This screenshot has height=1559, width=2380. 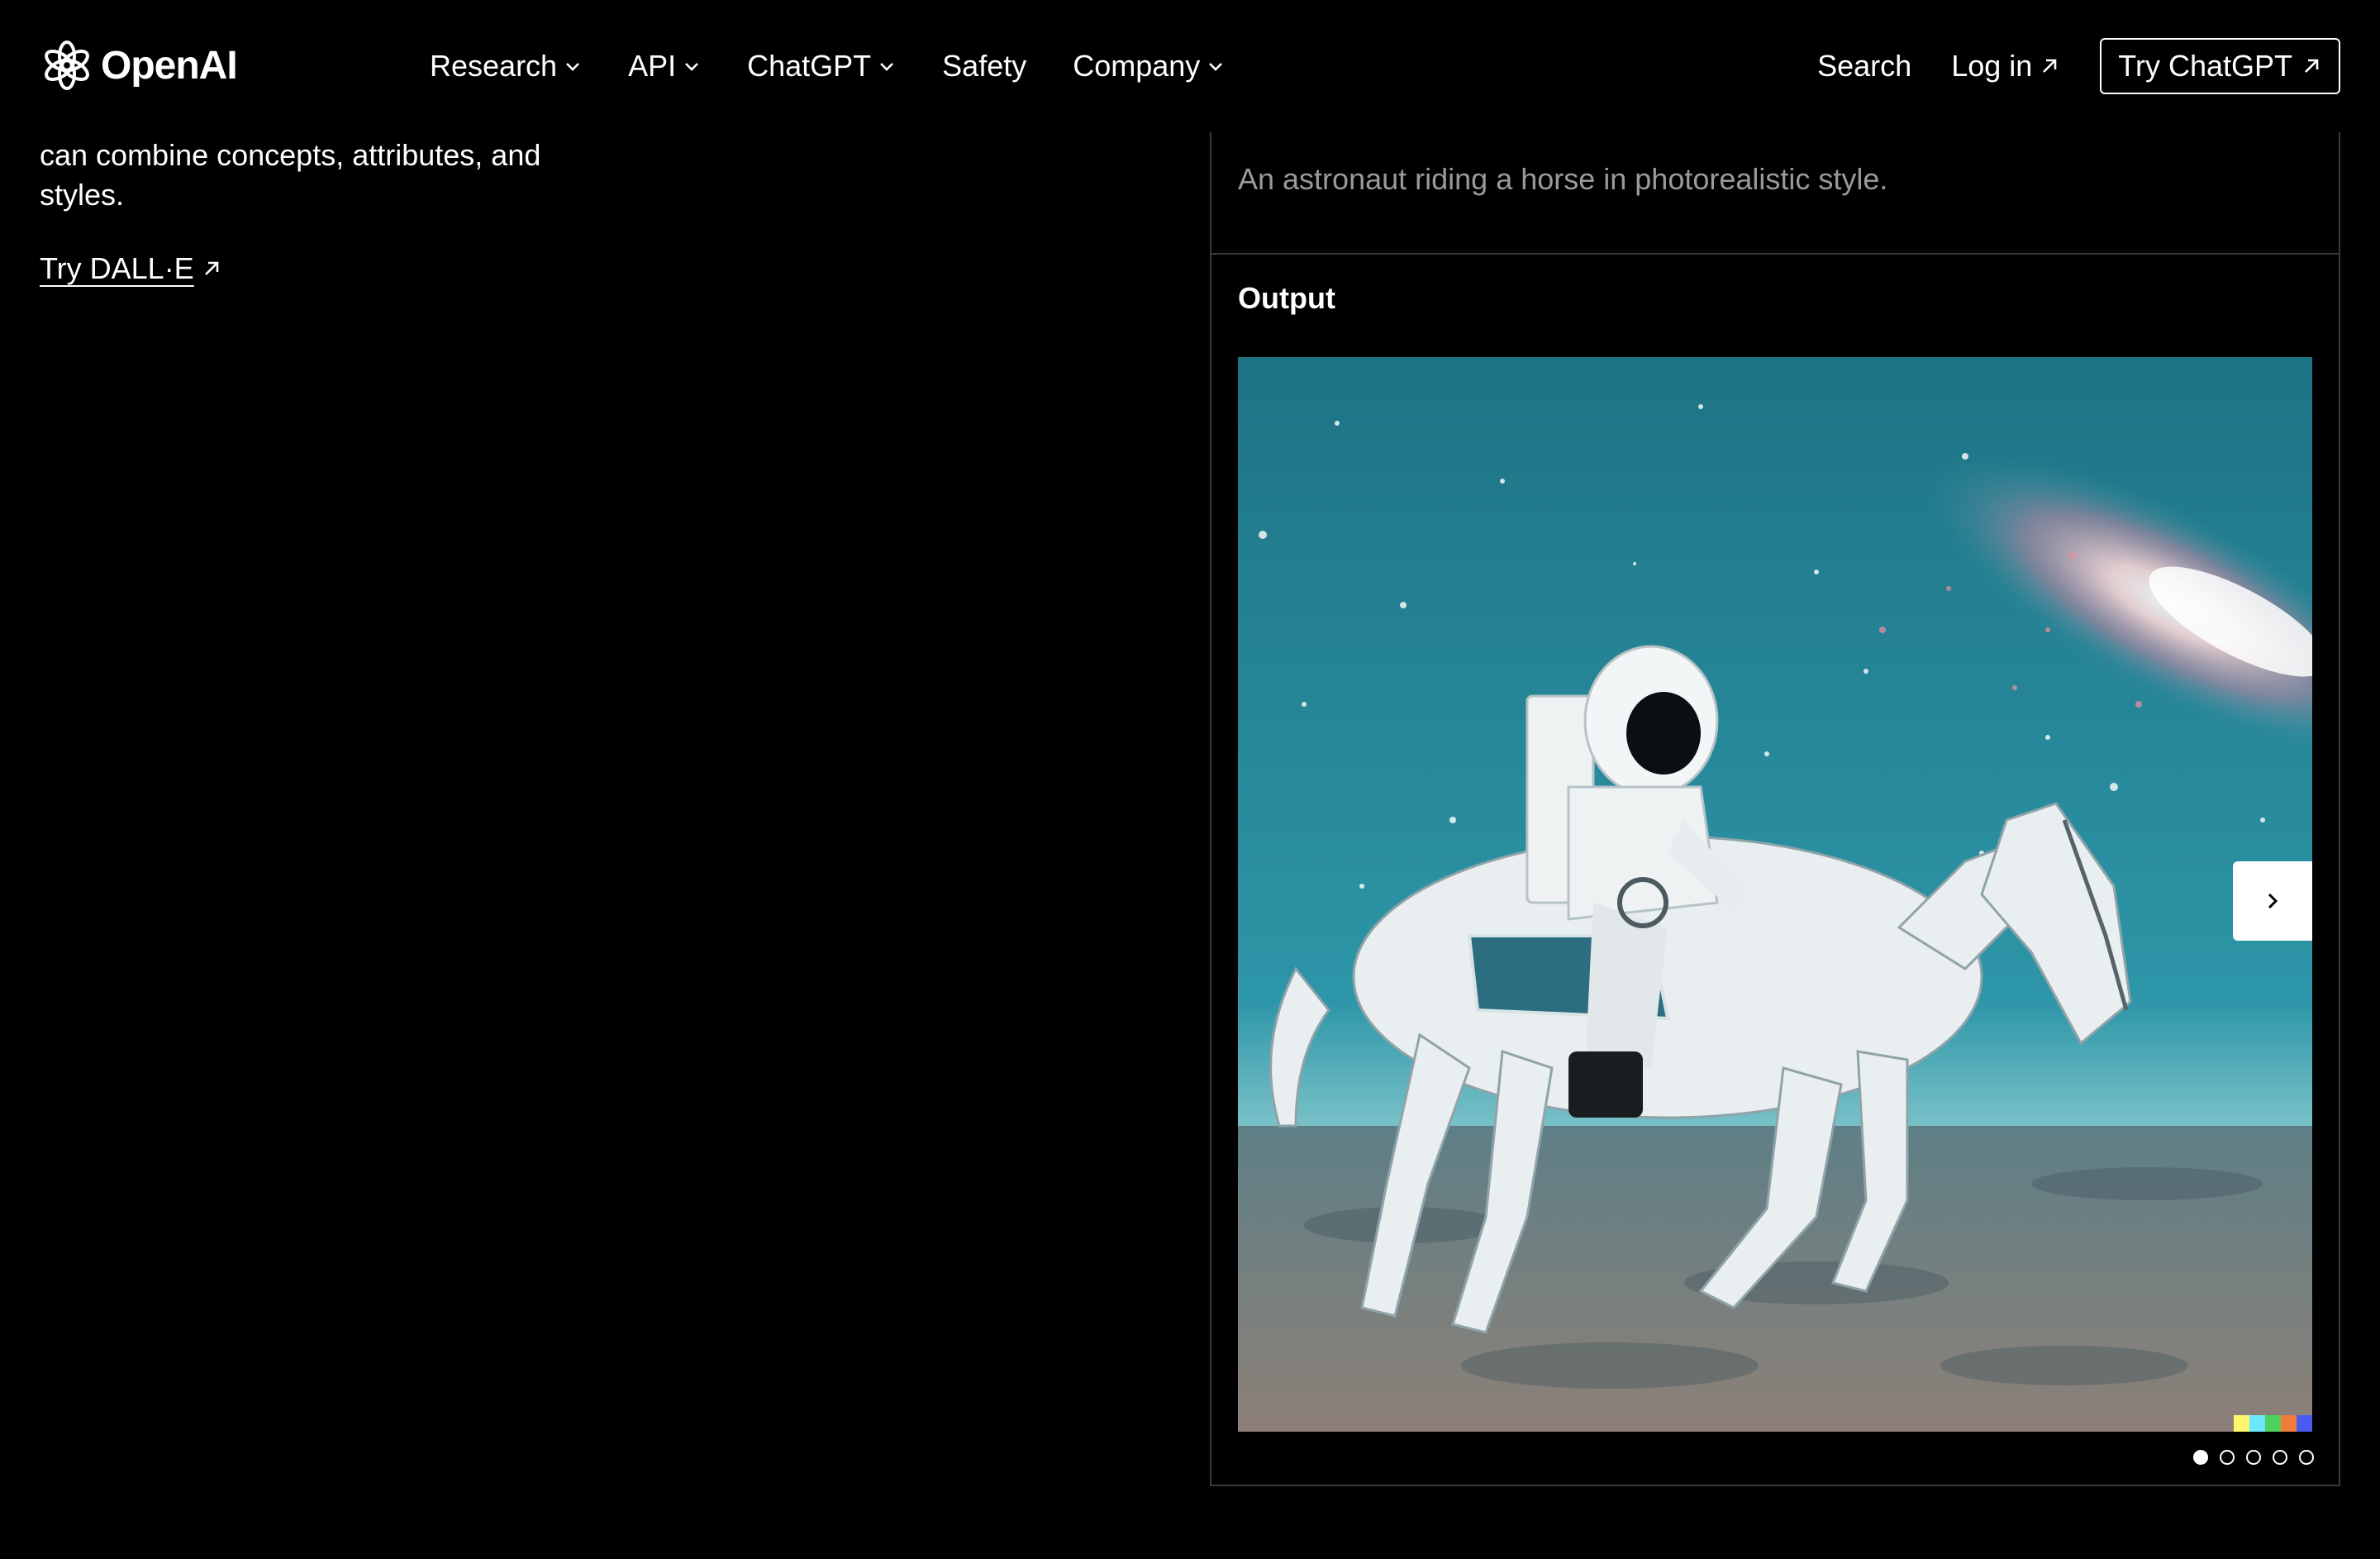 I want to click on nav-label: ChatGPT, so click(x=809, y=66).